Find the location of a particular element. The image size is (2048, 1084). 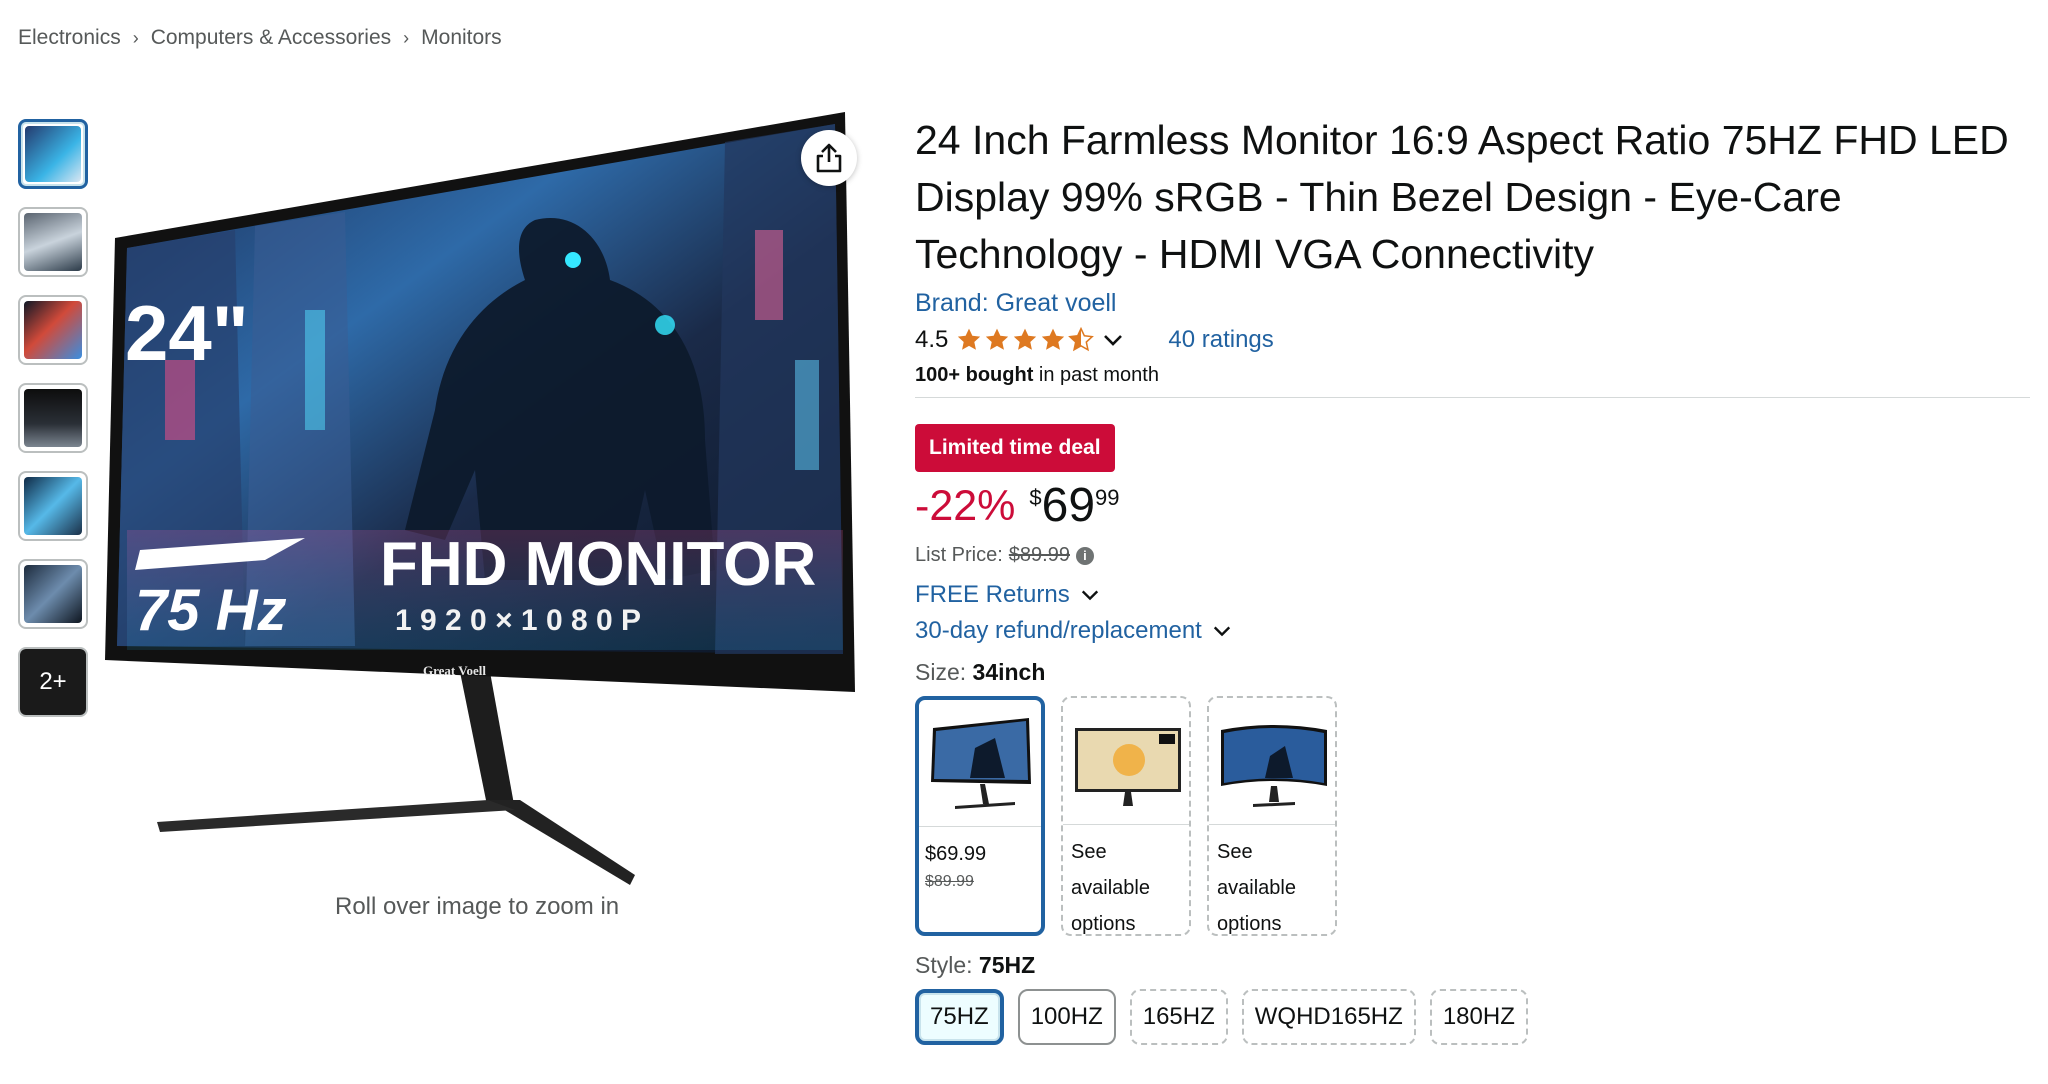

style-label-text: Style: is located at coordinates (947, 965).